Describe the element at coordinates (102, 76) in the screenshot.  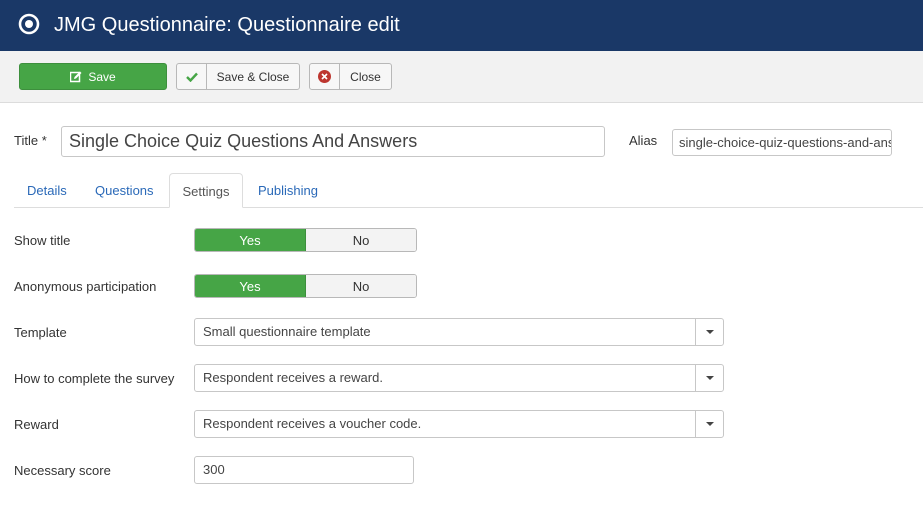
I see `save-button-label: Save` at that location.